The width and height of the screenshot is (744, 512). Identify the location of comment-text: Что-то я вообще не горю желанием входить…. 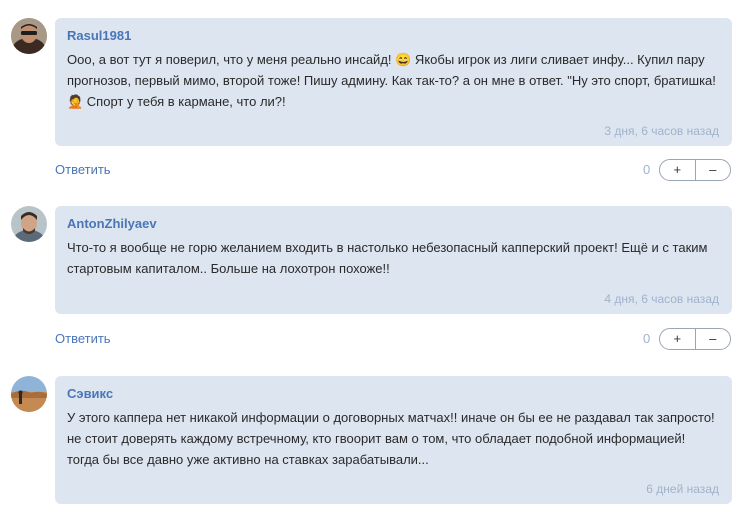
(387, 258).